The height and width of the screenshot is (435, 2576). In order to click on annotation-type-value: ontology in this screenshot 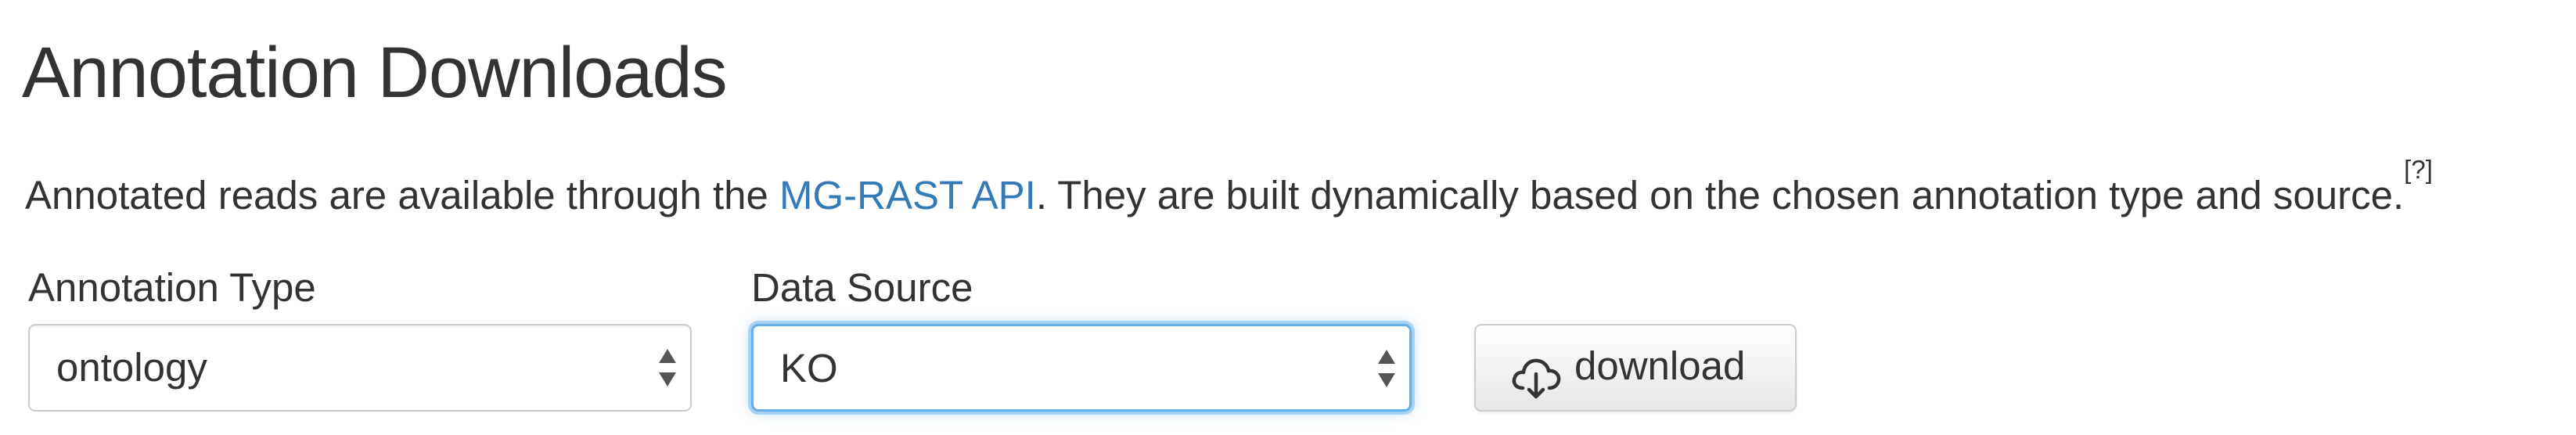, I will do `click(132, 367)`.